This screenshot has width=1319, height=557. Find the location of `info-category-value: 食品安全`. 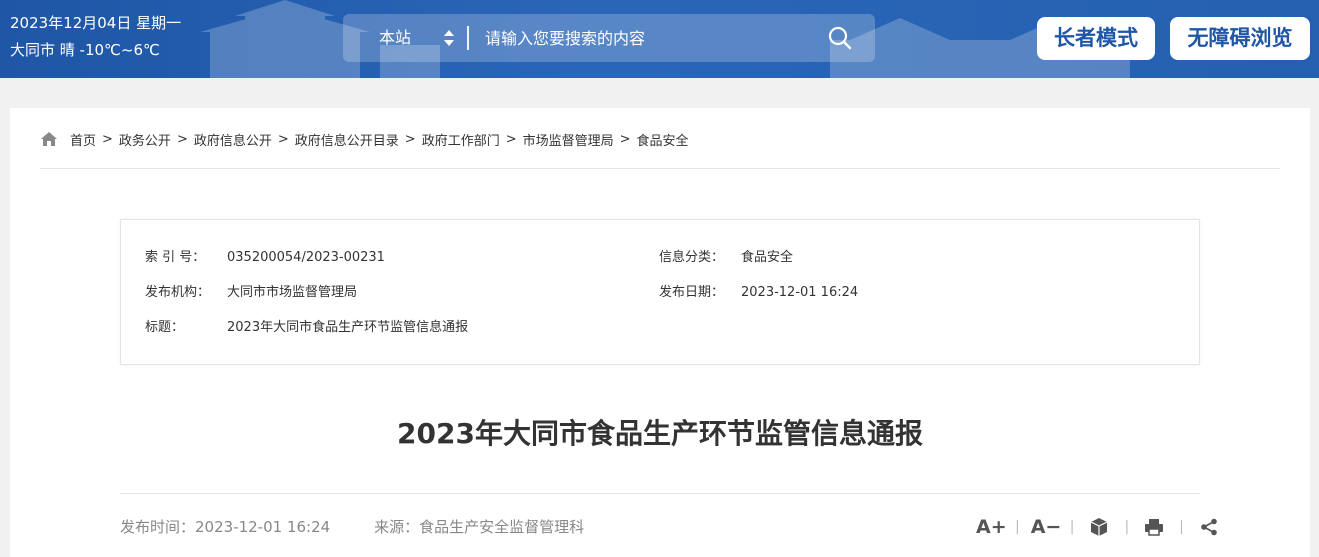

info-category-value: 食品安全 is located at coordinates (767, 257).